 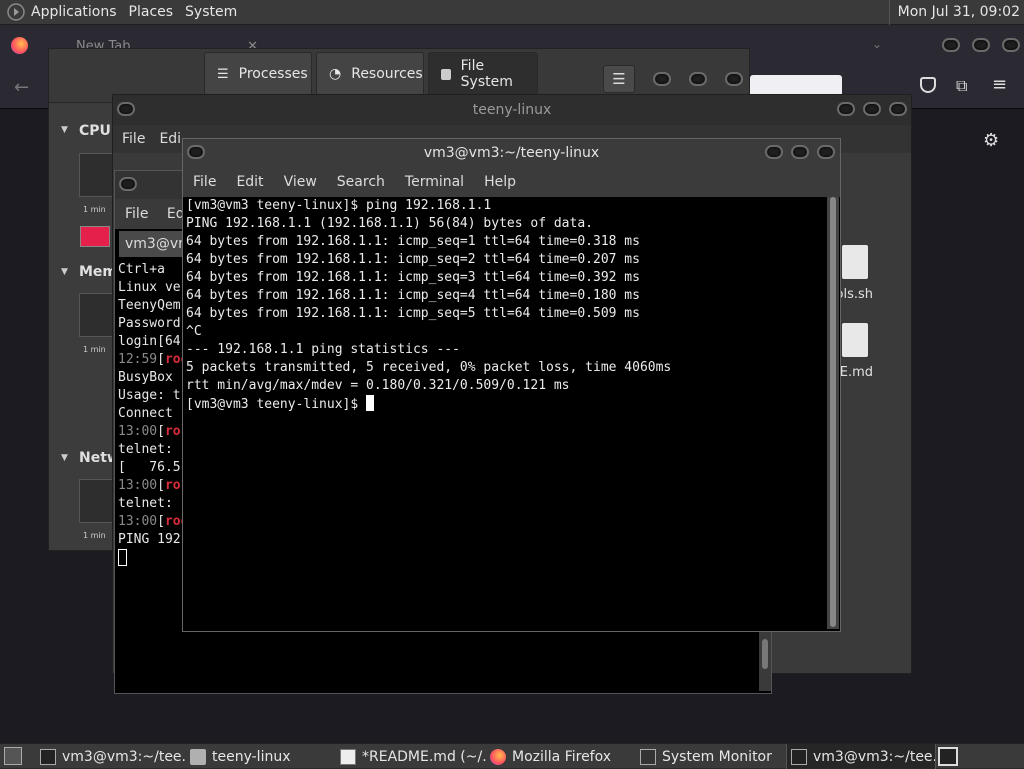 What do you see at coordinates (126, 109) in the screenshot?
I see `fm-window-menu-button` at bounding box center [126, 109].